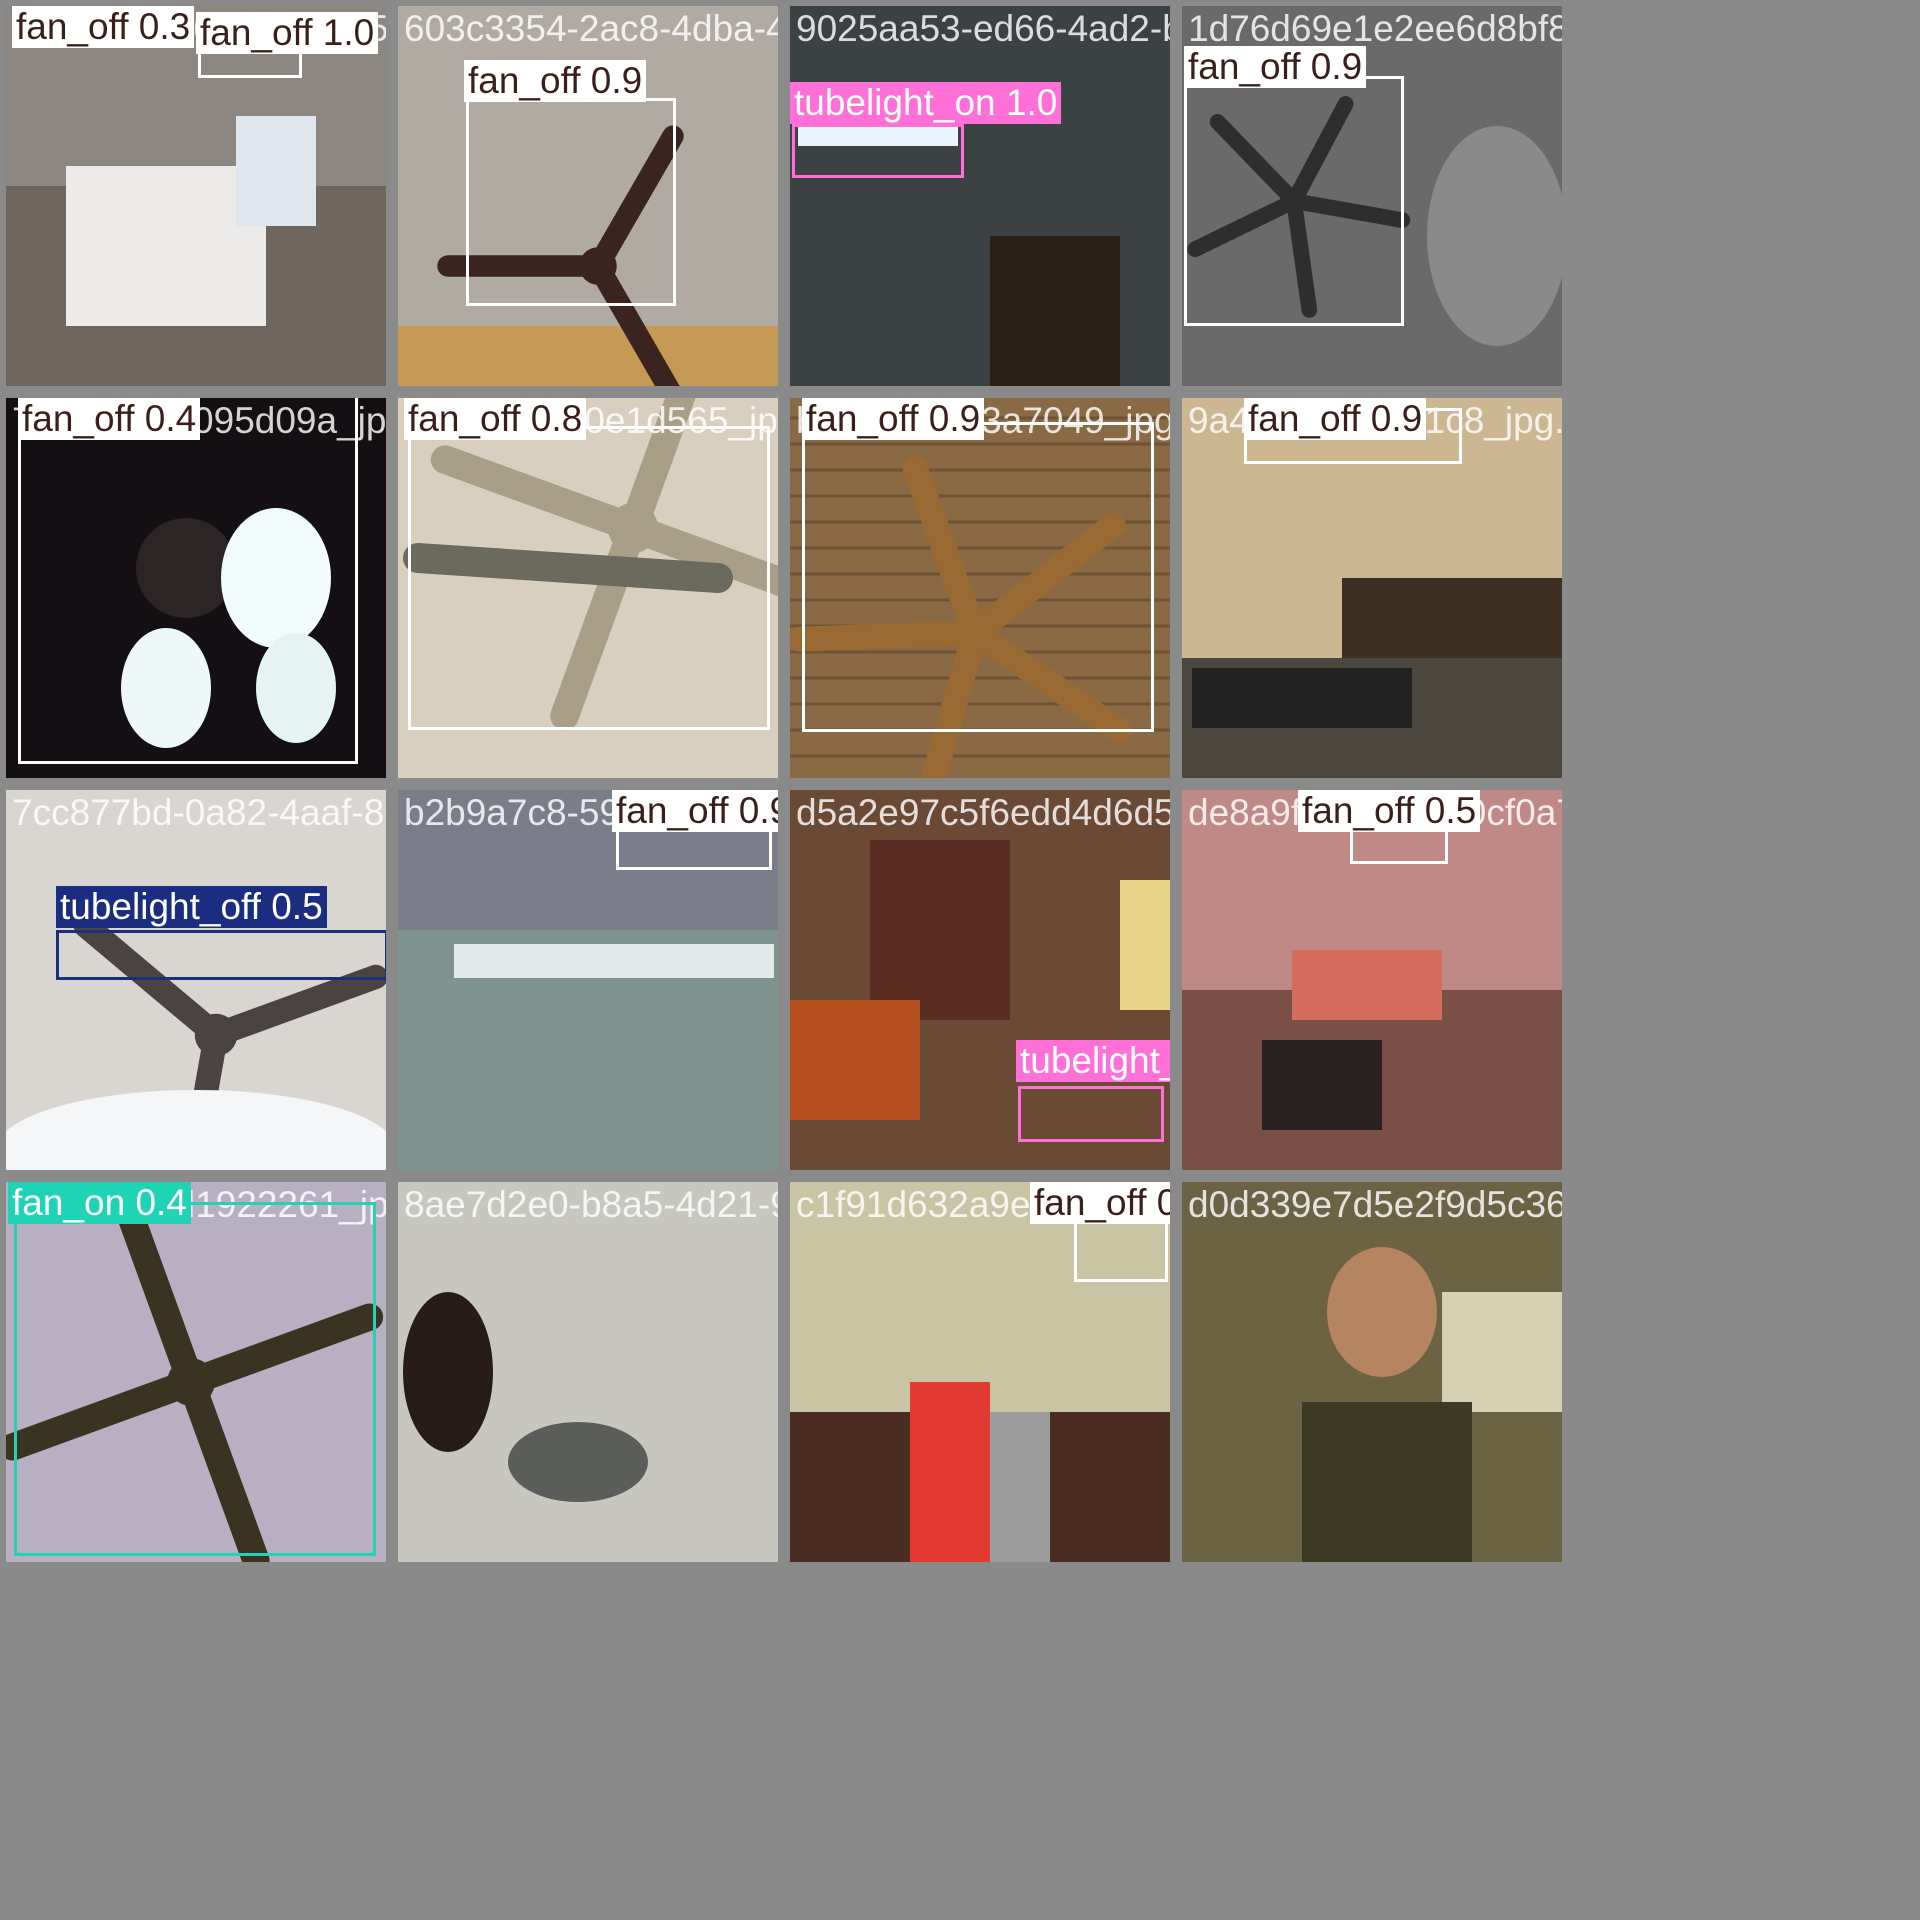 The height and width of the screenshot is (1920, 1920). I want to click on detection-label: fan_off 0.5, so click(1389, 811).